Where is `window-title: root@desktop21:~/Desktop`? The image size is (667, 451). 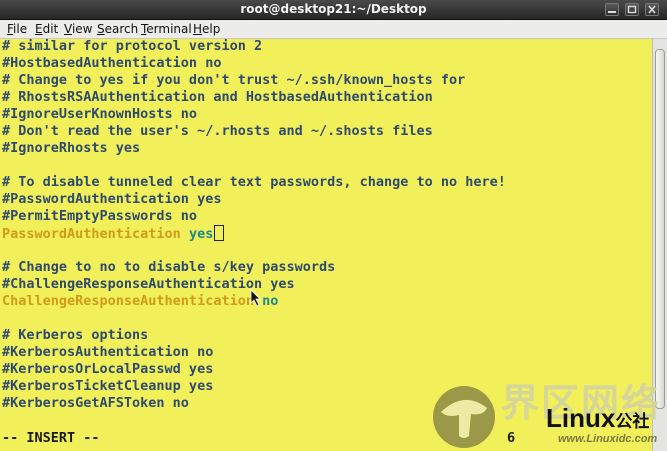
window-title: root@desktop21:~/Desktop is located at coordinates (333, 9).